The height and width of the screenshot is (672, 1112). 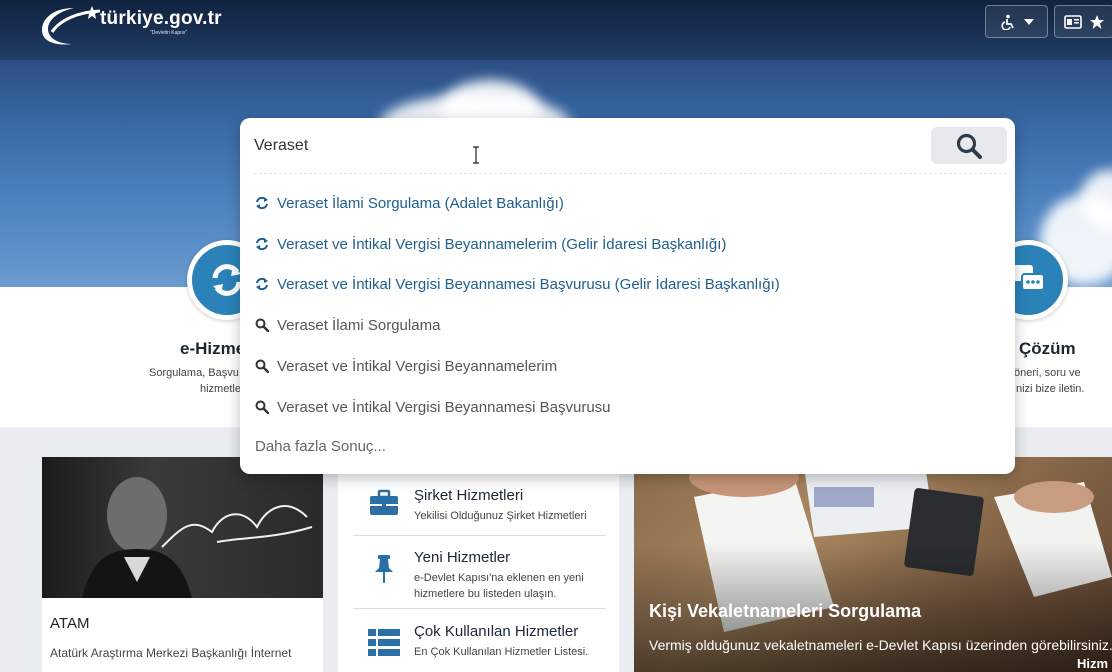 I want to click on band-right-desc-2: nizi bize iletin., so click(x=1050, y=389).